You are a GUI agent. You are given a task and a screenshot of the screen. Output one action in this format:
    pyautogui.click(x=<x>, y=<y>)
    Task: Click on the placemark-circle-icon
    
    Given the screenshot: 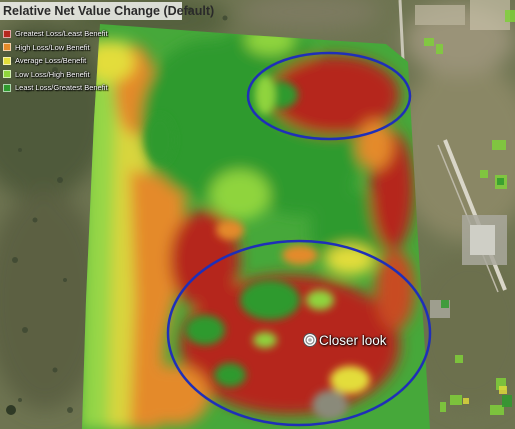 What is the action you would take?
    pyautogui.click(x=310, y=340)
    